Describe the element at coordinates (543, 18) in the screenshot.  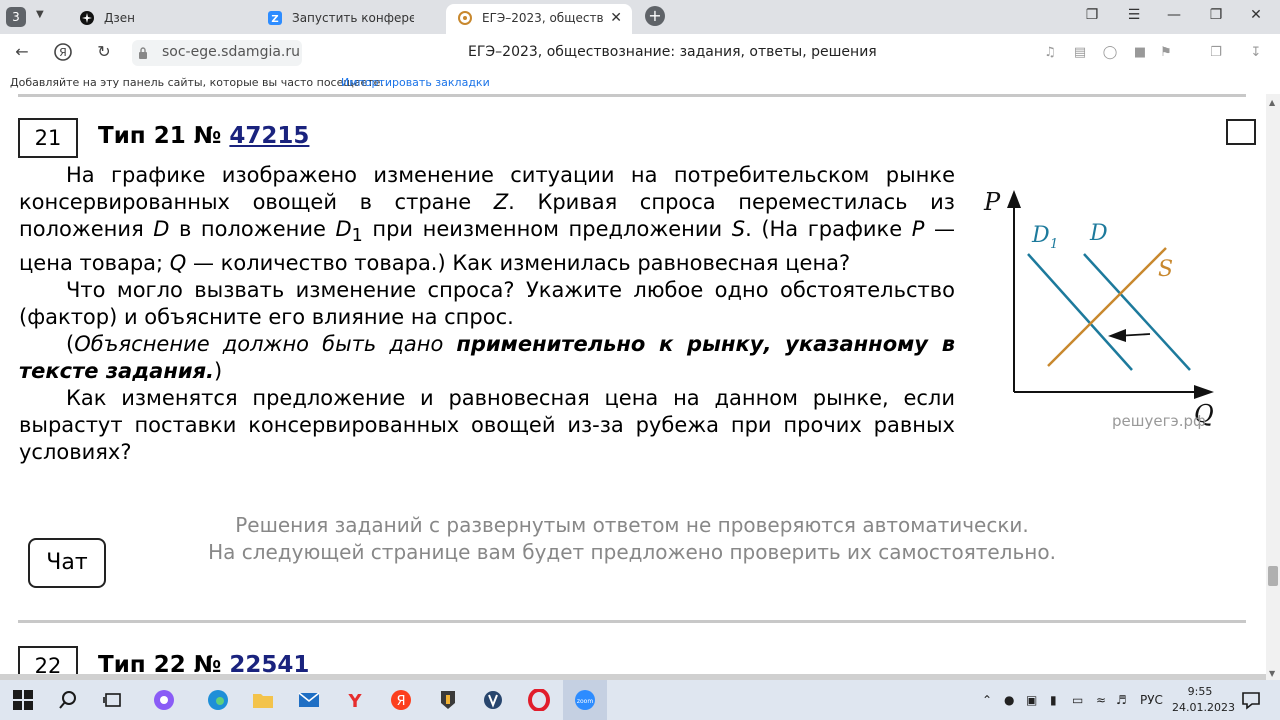
I see `tab-label: ЕГЭ–2023, обществозна` at that location.